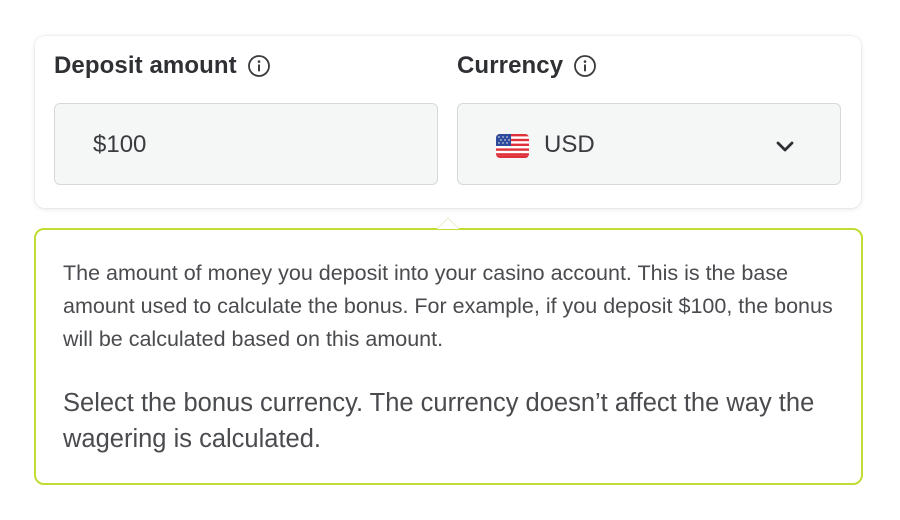 This screenshot has width=900, height=520. Describe the element at coordinates (569, 144) in the screenshot. I see `currency-selected-value: USD` at that location.